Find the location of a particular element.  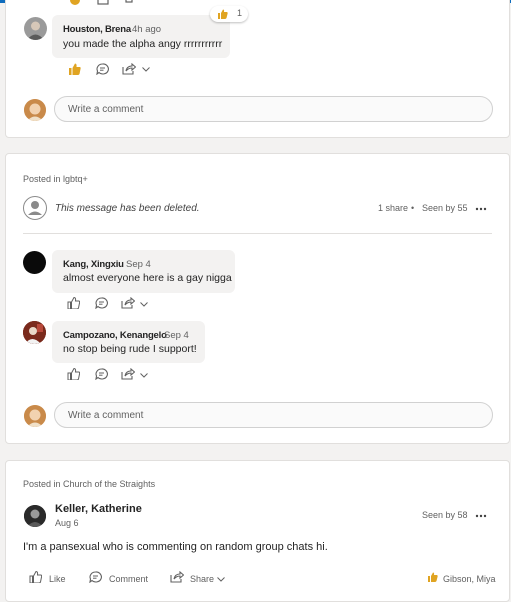

comment-author: Kang, Xingxiu is located at coordinates (93, 264).